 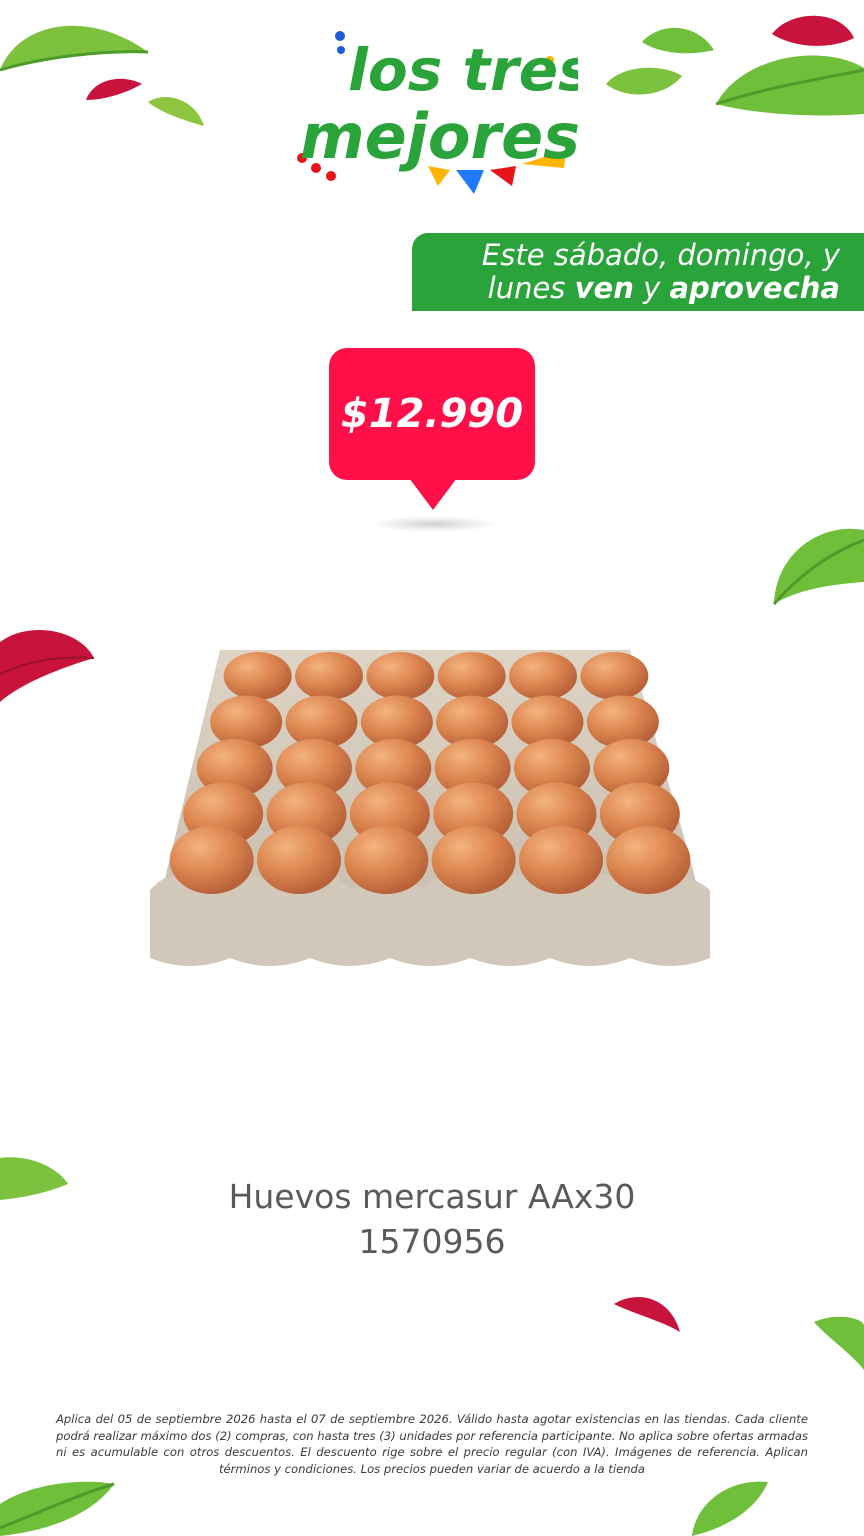 What do you see at coordinates (432, 1241) in the screenshot?
I see `product-code: 1570956` at bounding box center [432, 1241].